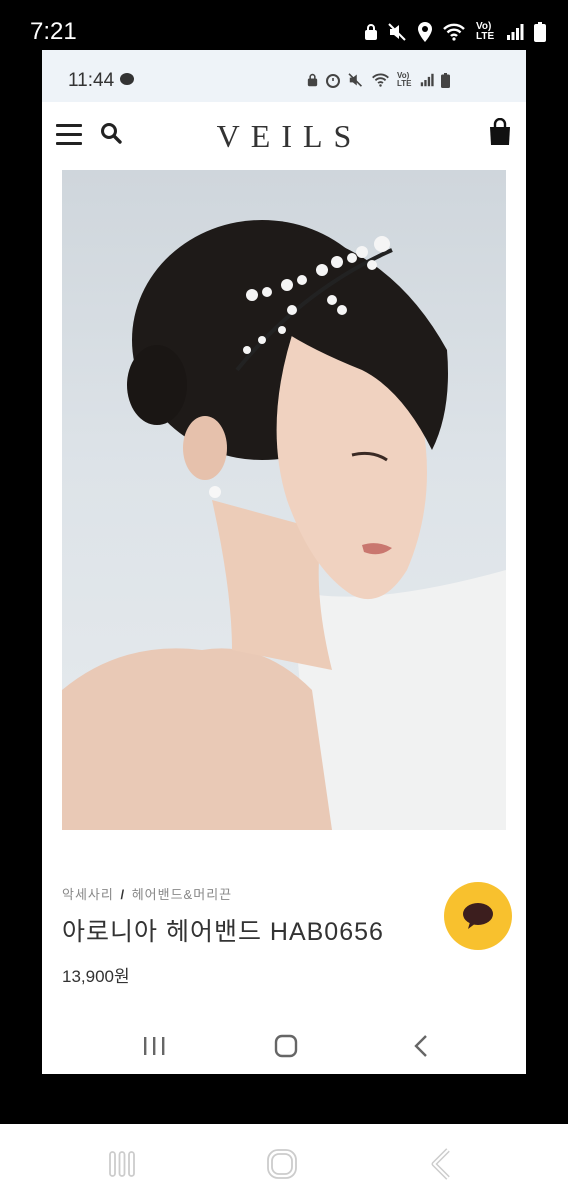 The width and height of the screenshot is (568, 1200). I want to click on shopping-bag-icon, so click(500, 132).